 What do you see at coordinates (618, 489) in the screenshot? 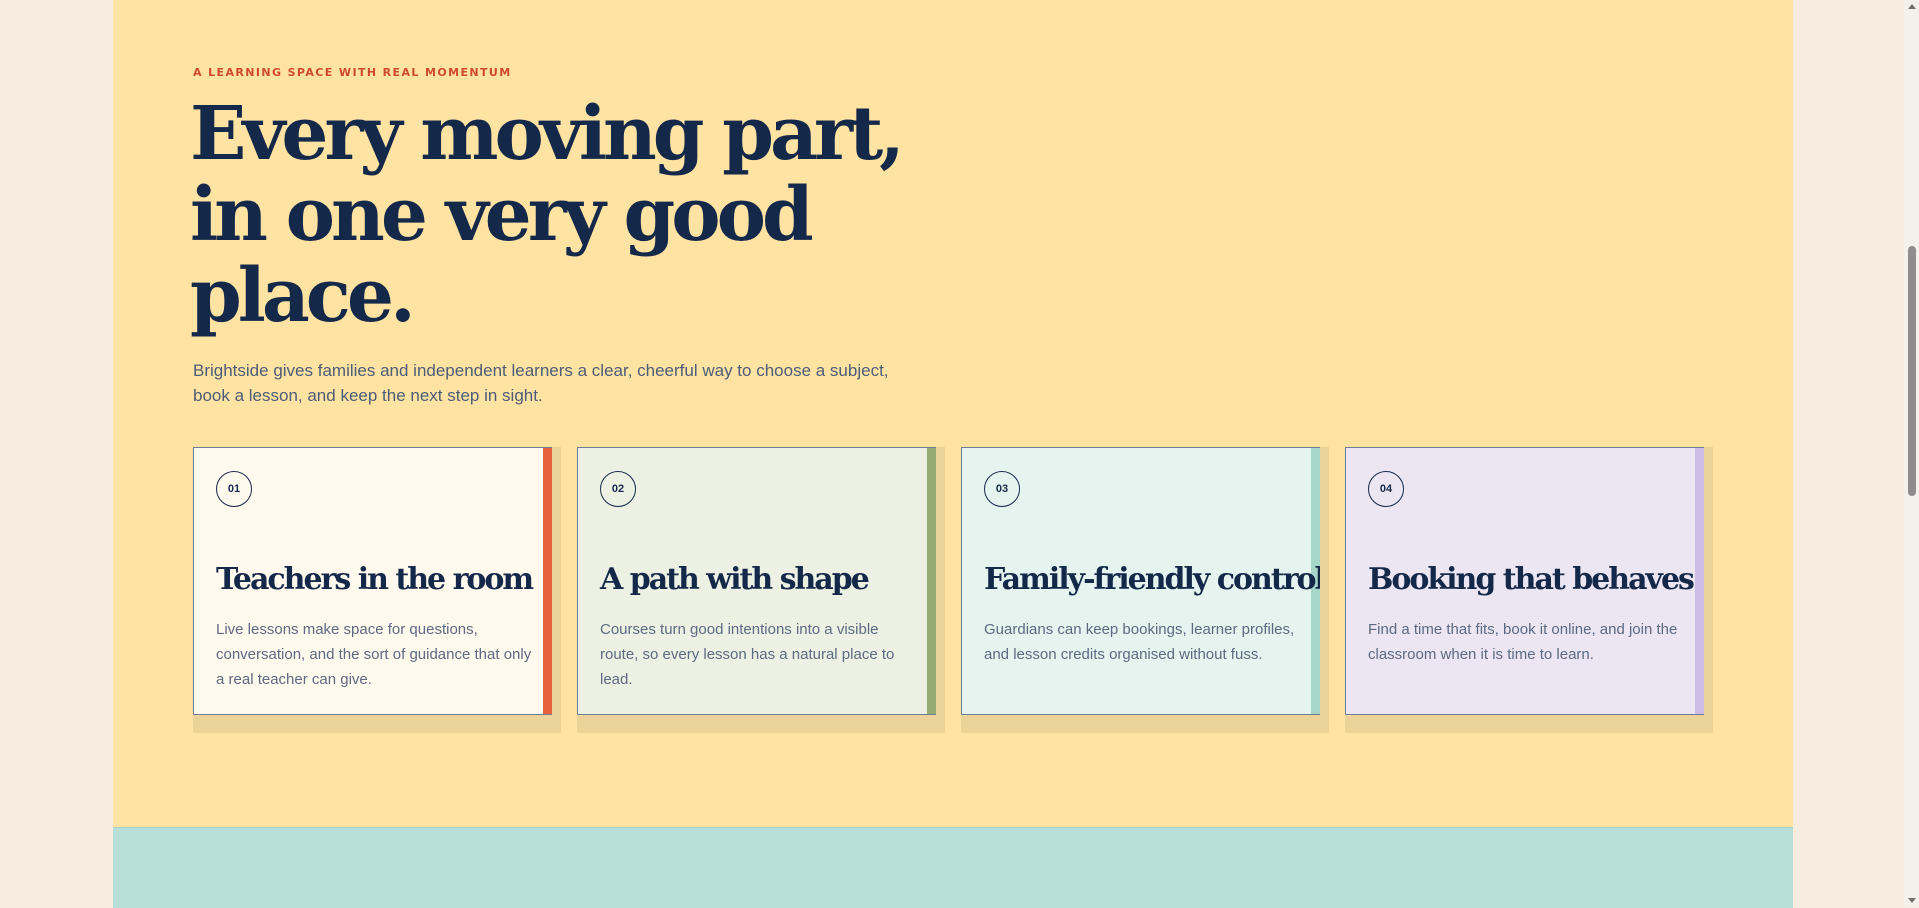
I see `card-number-badge: 02` at bounding box center [618, 489].